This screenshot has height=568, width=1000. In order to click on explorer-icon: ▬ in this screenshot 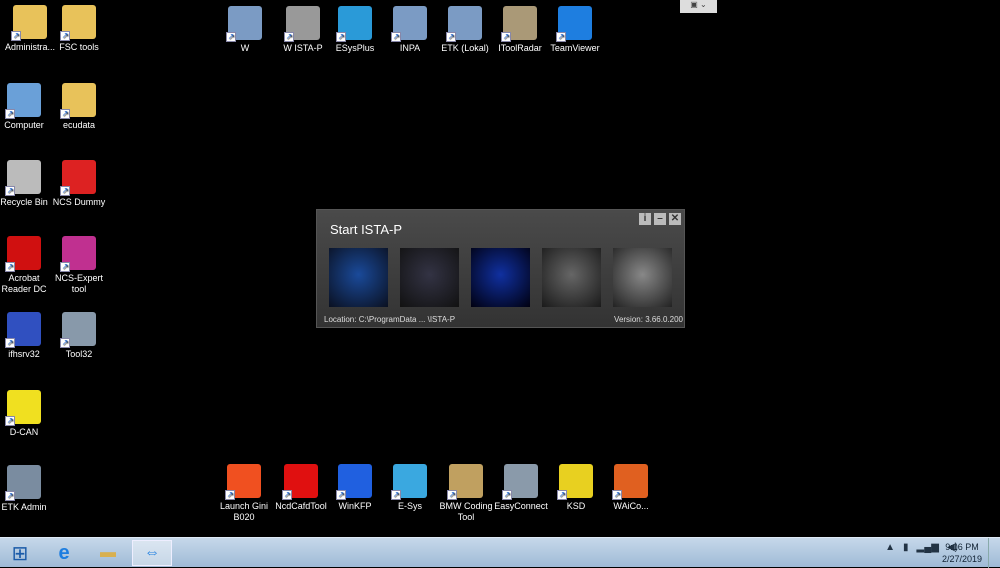, I will do `click(108, 553)`.